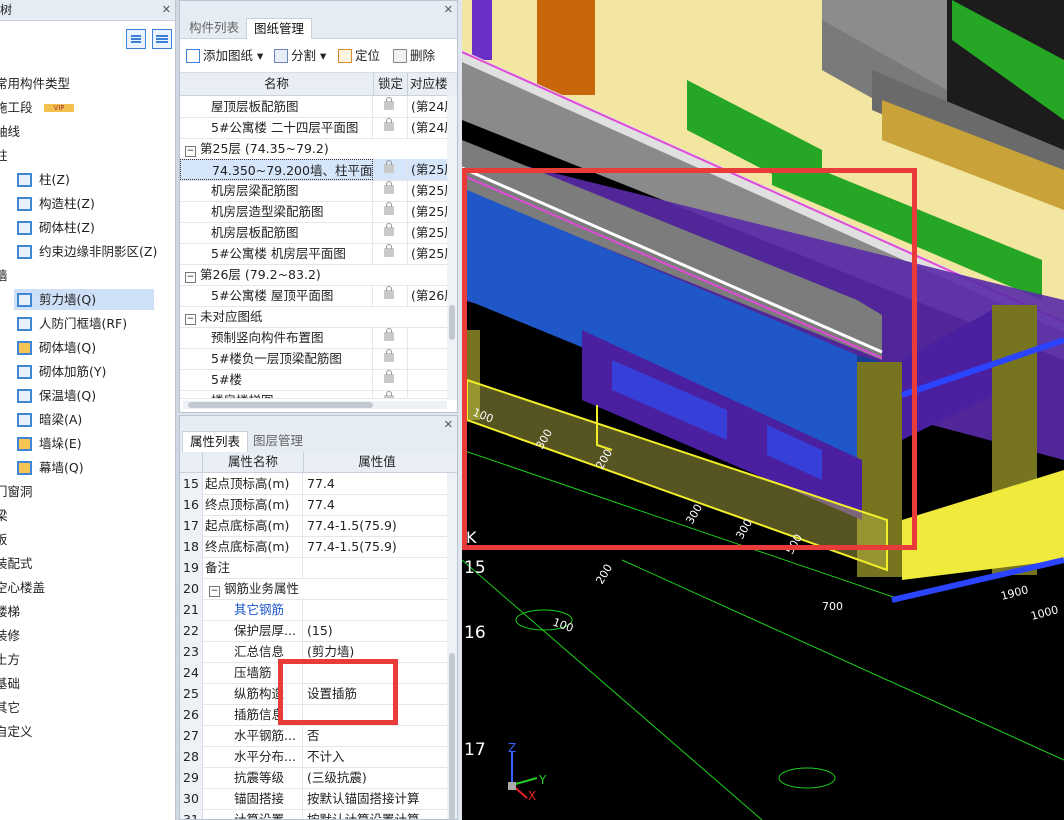 The height and width of the screenshot is (820, 1064). I want to click on drawing-name-cell: 5#楼负一层顶梁配筋图, so click(276, 358).